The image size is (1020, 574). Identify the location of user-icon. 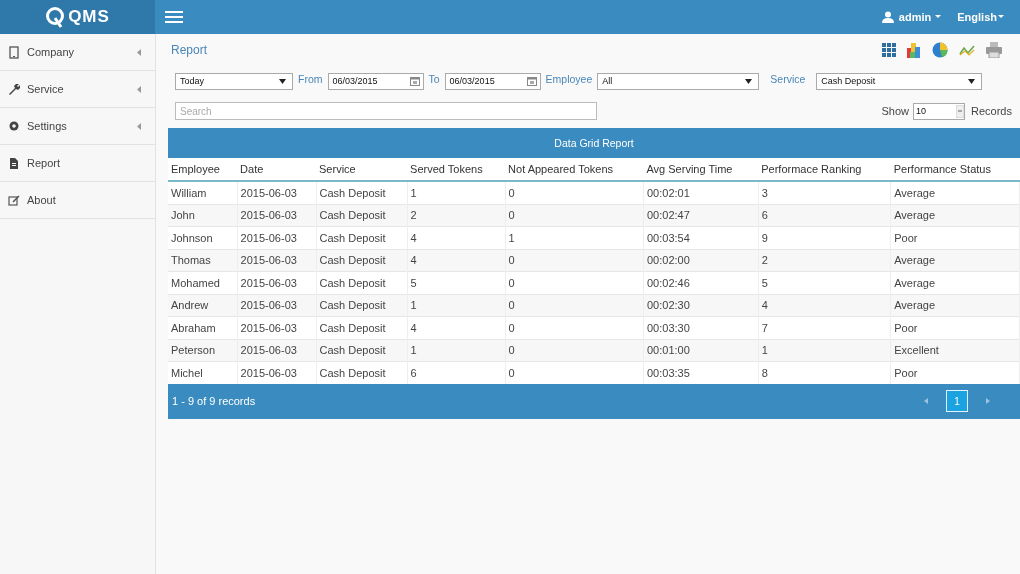
(887, 17).